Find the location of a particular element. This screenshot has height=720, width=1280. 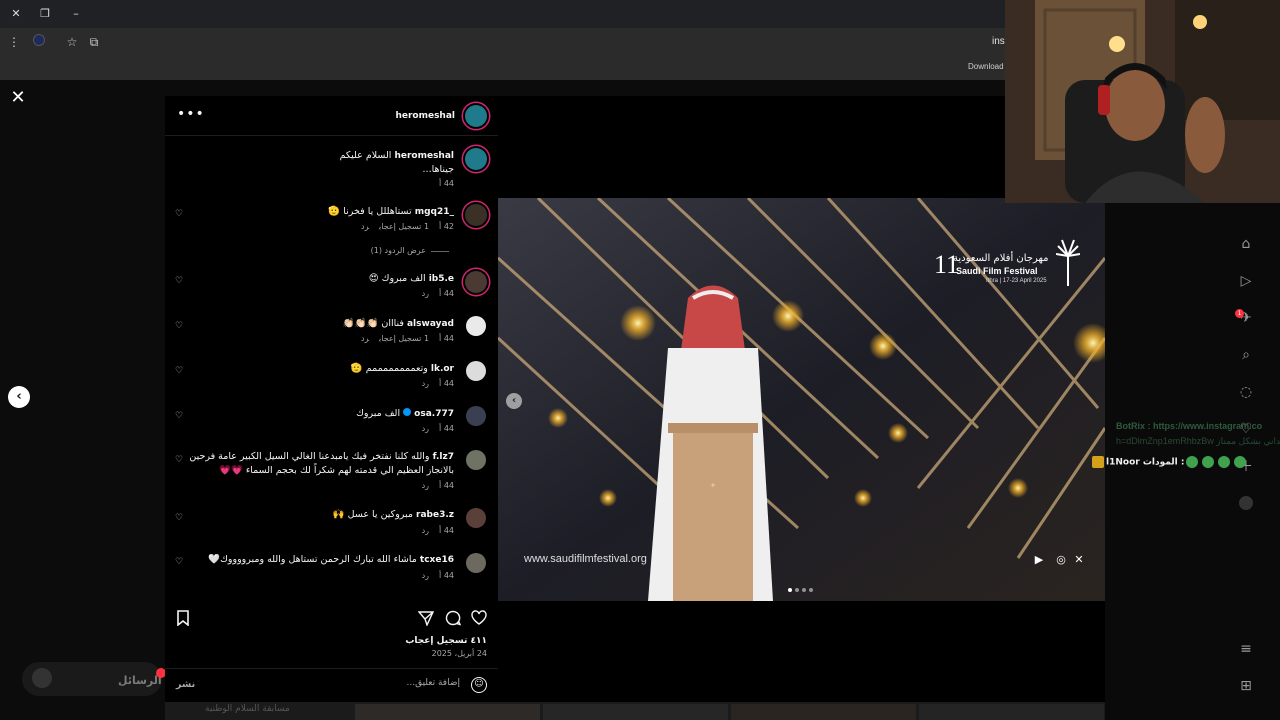

view-replies-button: عرض الردود (1) is located at coordinates (398, 250).